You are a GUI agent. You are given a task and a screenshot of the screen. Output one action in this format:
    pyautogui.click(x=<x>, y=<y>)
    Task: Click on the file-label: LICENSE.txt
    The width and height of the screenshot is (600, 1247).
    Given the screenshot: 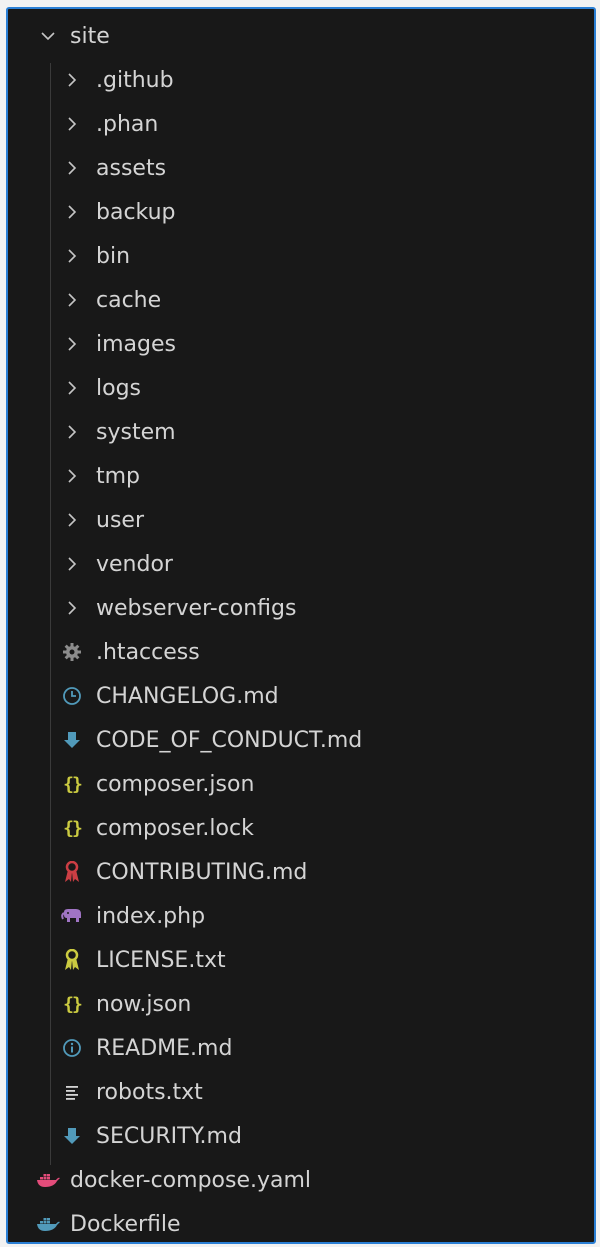 What is the action you would take?
    pyautogui.click(x=161, y=960)
    